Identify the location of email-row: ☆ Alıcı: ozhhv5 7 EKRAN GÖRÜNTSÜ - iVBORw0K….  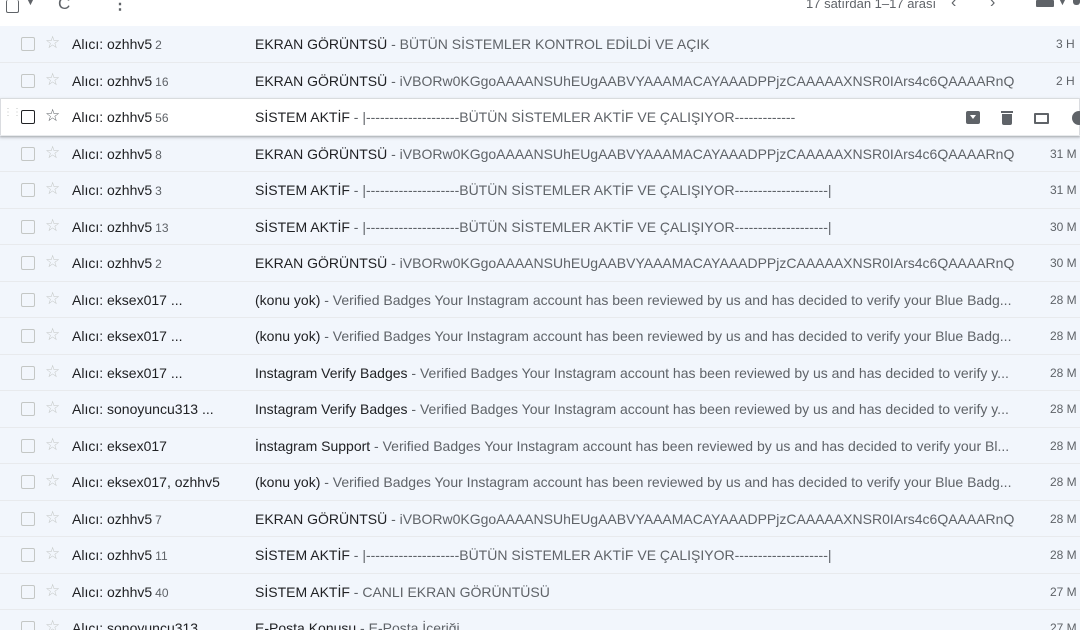
(540, 518).